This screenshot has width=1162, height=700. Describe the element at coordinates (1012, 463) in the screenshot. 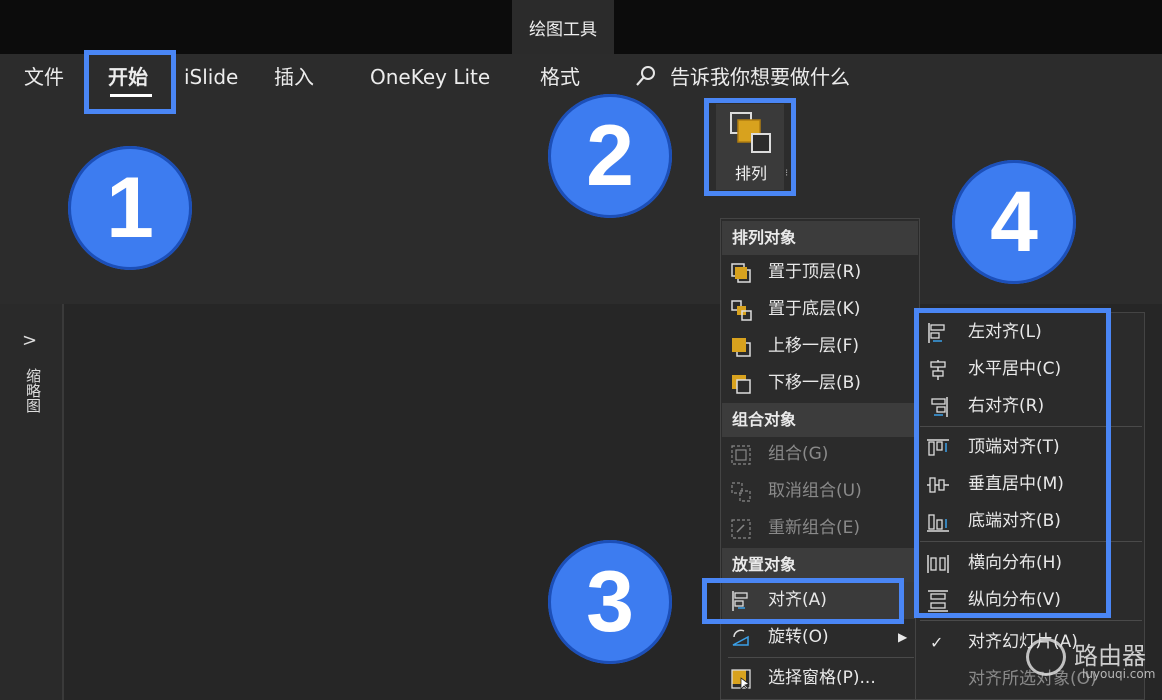

I see `highlight-align-submenu` at that location.